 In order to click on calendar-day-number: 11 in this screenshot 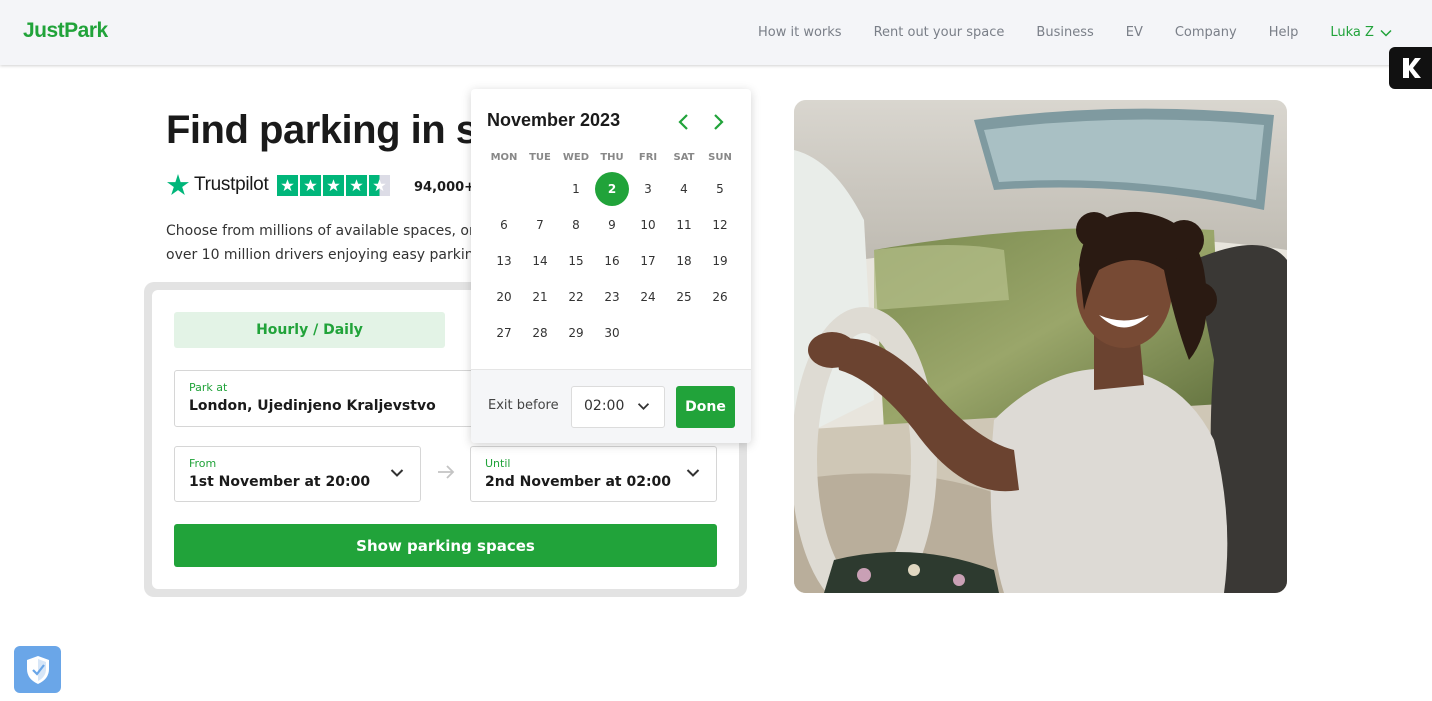, I will do `click(684, 225)`.